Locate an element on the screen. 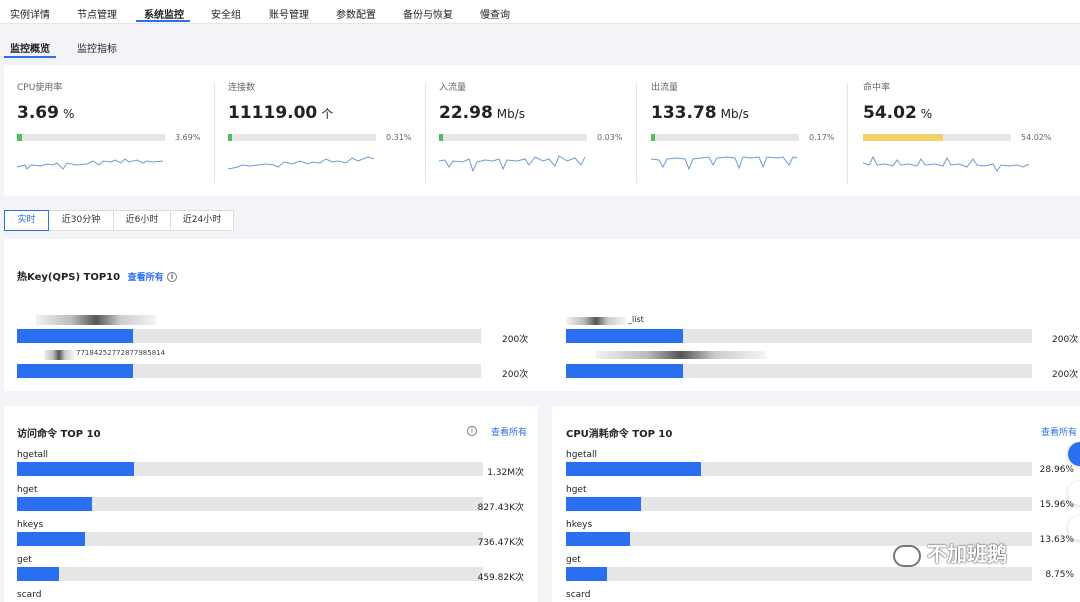 Image resolution: width=1080 pixels, height=602 pixels. active-subtab-underline is located at coordinates (30, 57).